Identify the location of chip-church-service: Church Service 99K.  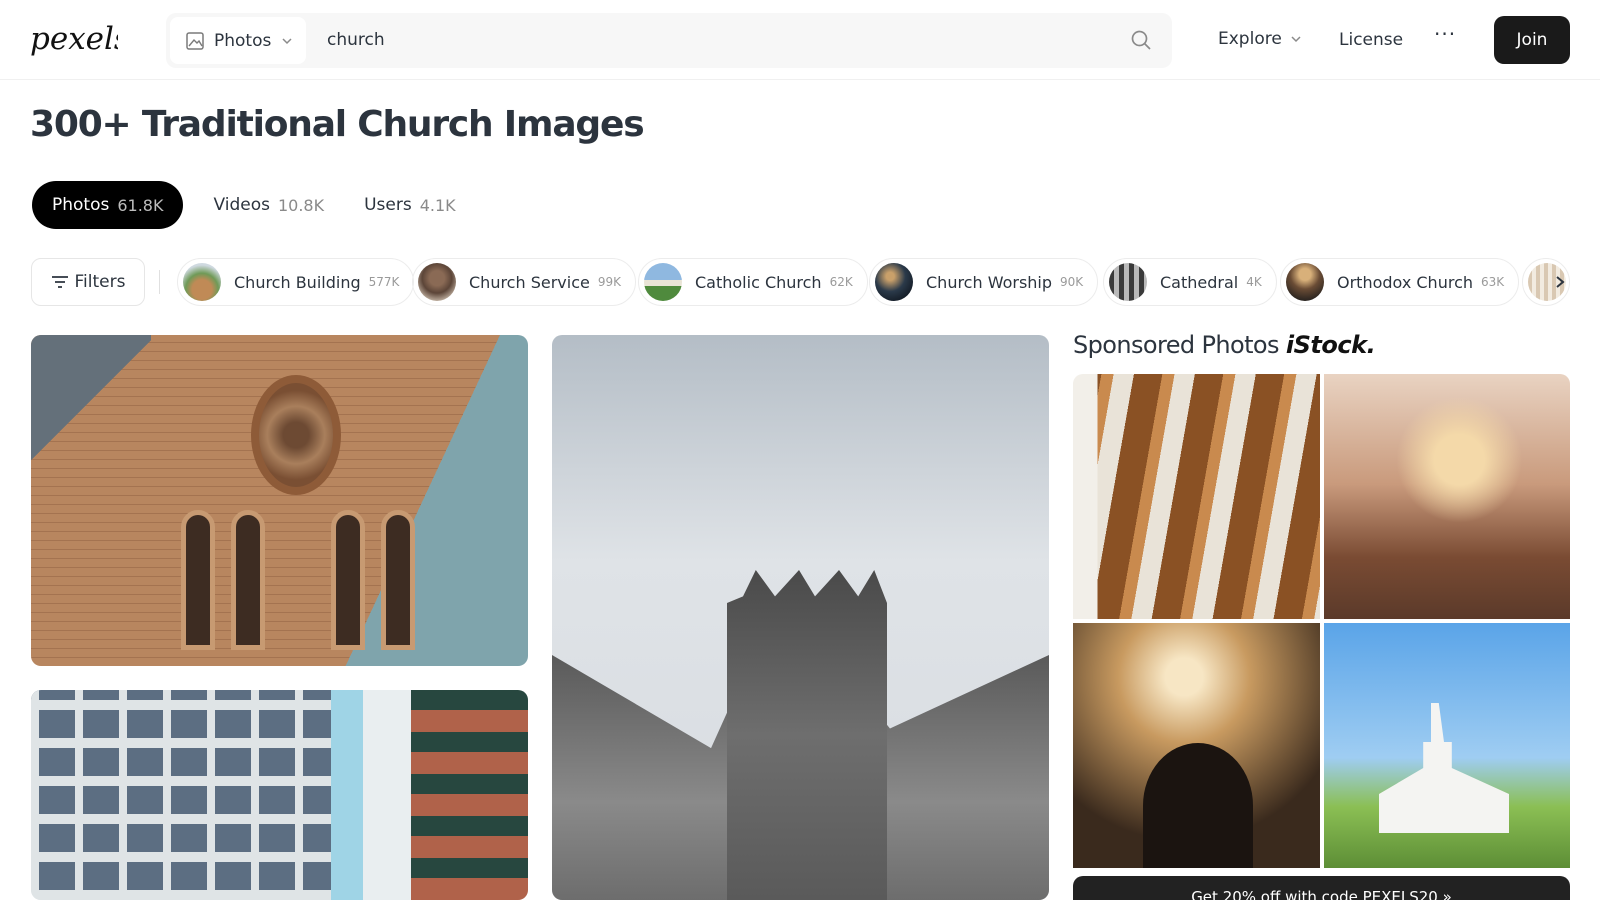
(524, 282).